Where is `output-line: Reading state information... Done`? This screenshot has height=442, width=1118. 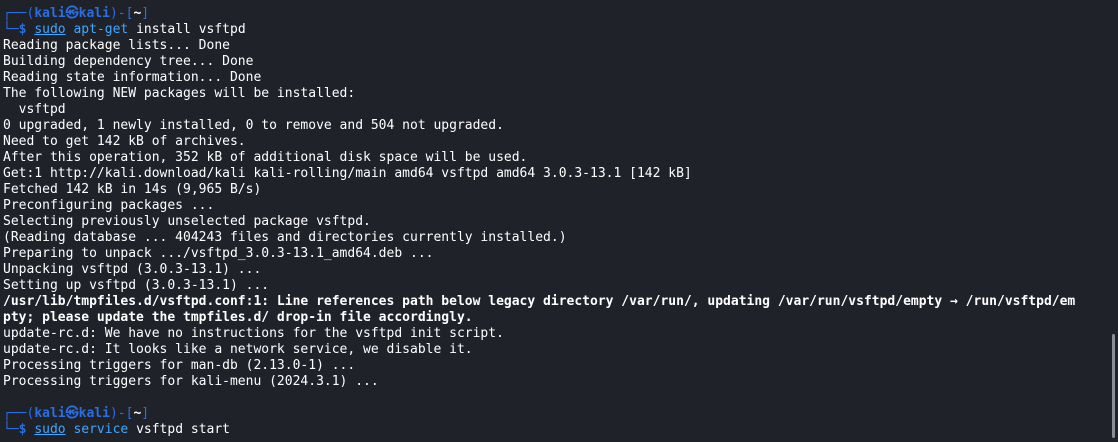
output-line: Reading state information... Done is located at coordinates (132, 77).